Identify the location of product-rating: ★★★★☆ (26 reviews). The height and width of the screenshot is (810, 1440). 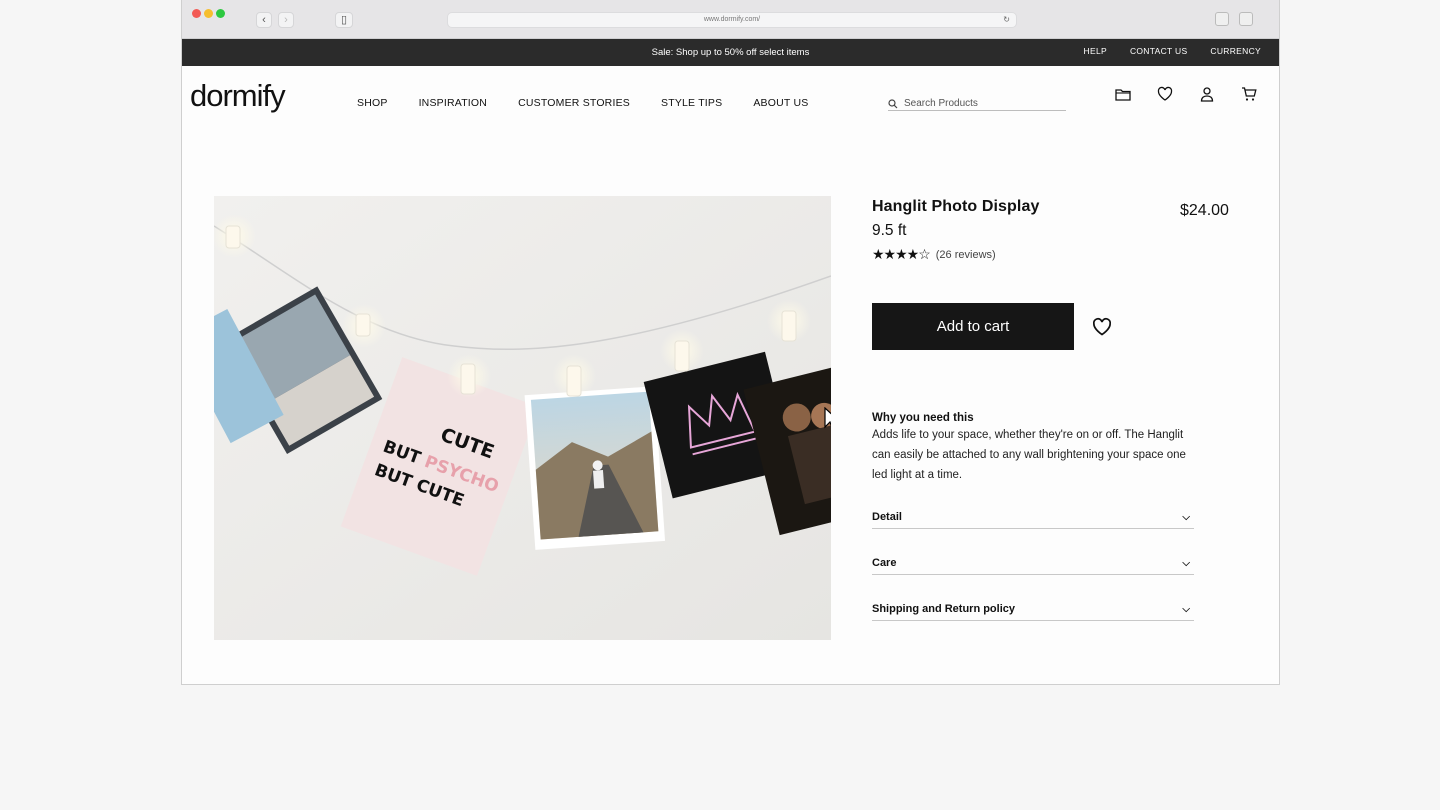
(1062, 254).